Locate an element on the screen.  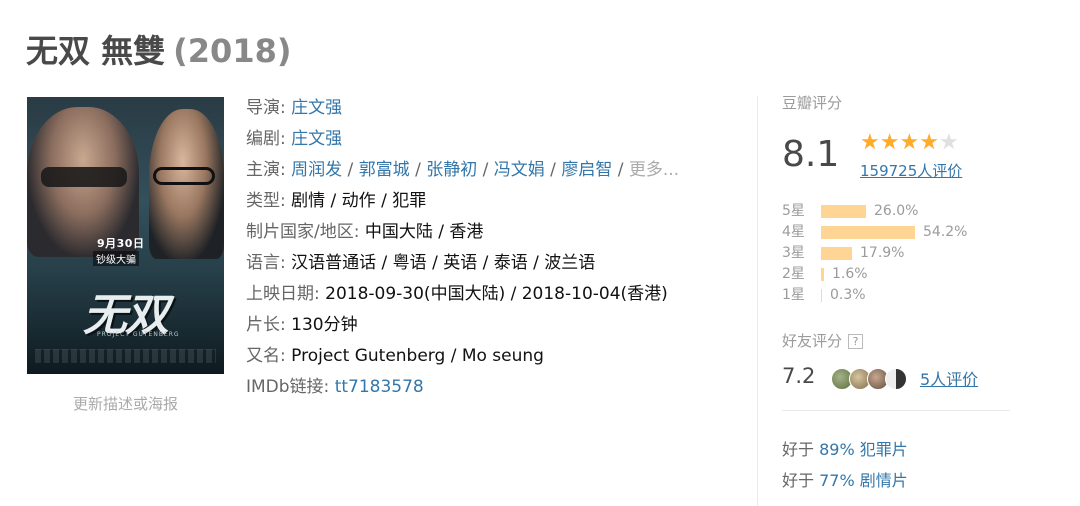
better-than-link: 89% 犯罪片 is located at coordinates (863, 449).